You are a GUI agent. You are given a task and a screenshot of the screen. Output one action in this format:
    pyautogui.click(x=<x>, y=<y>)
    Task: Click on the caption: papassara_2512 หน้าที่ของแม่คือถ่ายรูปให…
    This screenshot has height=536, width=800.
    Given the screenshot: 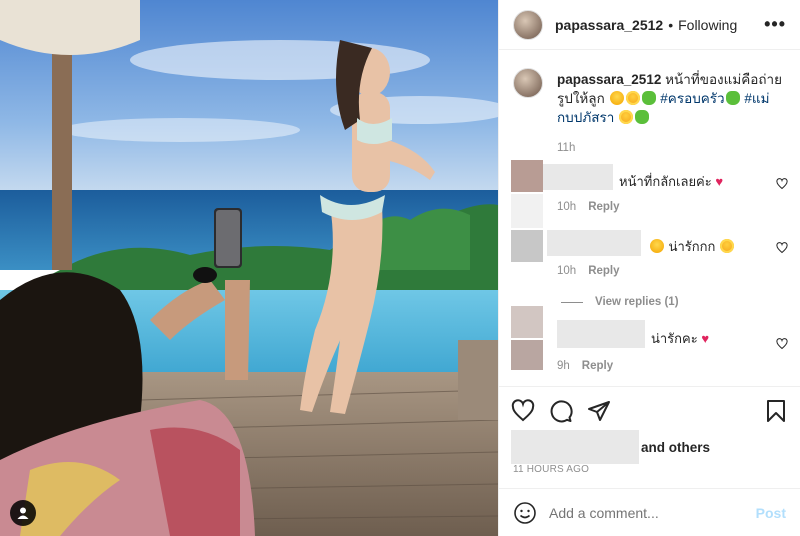 What is the action you would take?
    pyautogui.click(x=649, y=109)
    